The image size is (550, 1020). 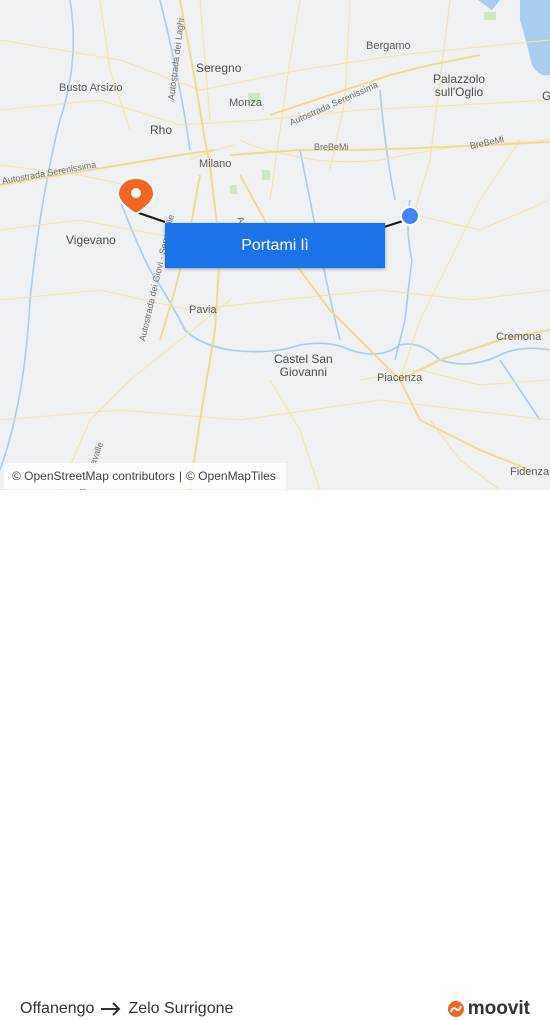 What do you see at coordinates (161, 130) in the screenshot?
I see `place-label-rho: Rho` at bounding box center [161, 130].